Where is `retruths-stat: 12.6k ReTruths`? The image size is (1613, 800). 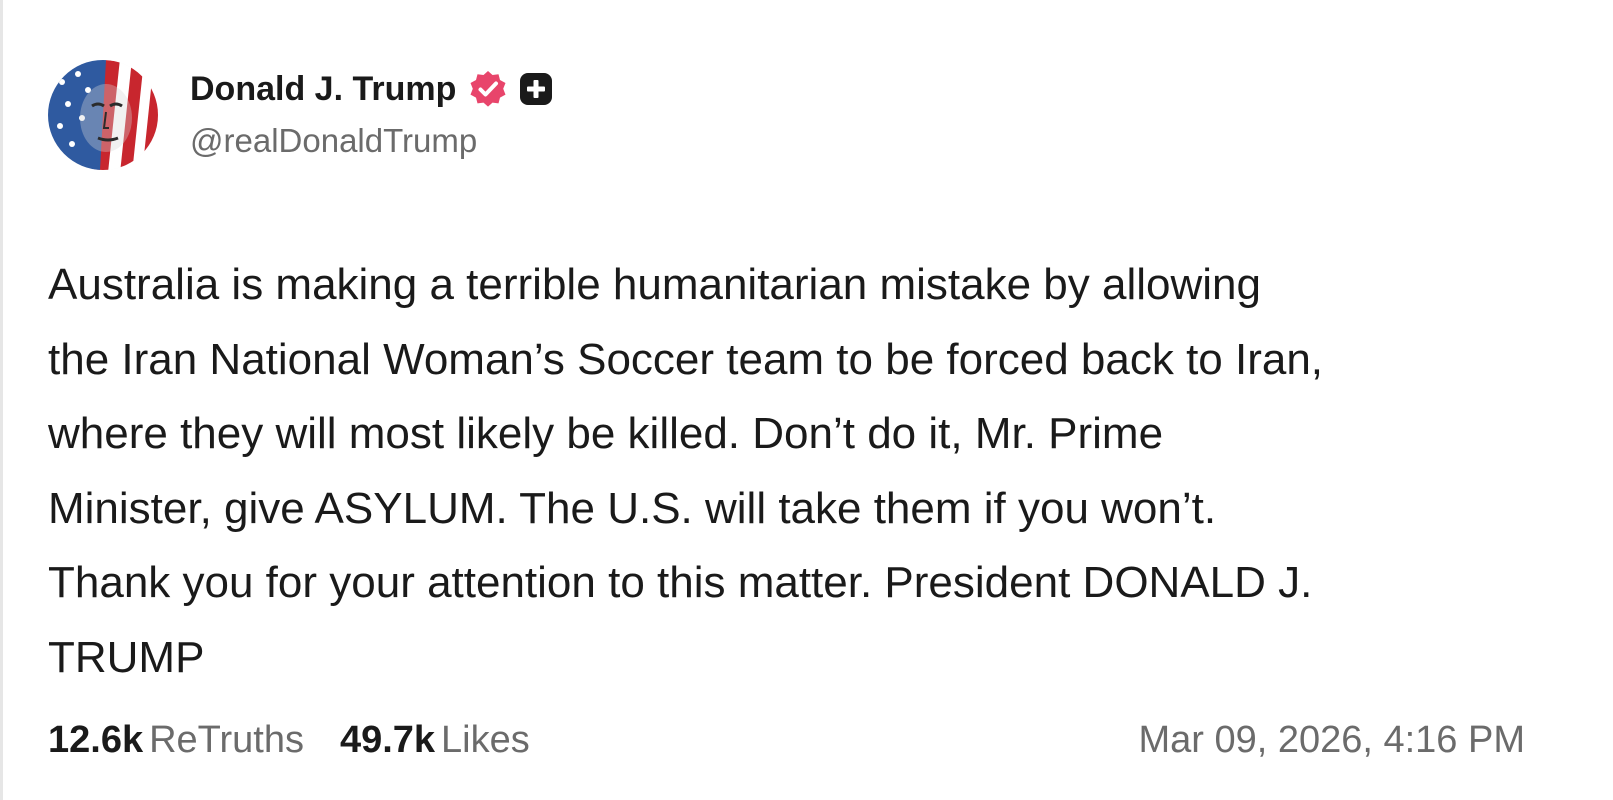
retruths-stat: 12.6k ReTruths is located at coordinates (176, 740).